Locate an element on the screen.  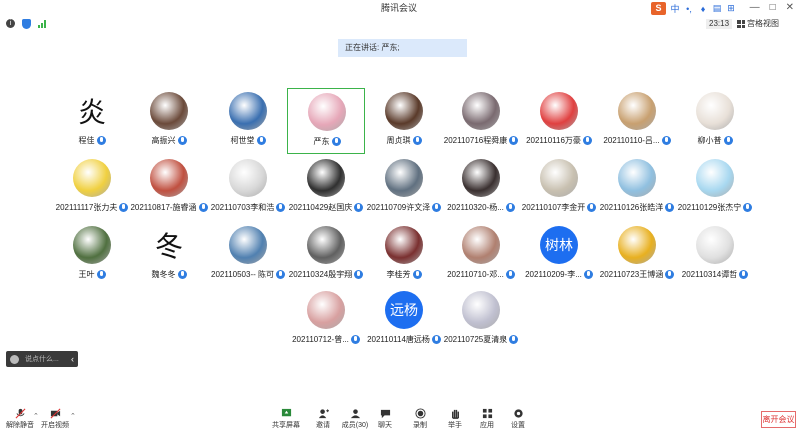
participant-tile: 20211081​7-施睿涵 is located at coordinates (169, 188).